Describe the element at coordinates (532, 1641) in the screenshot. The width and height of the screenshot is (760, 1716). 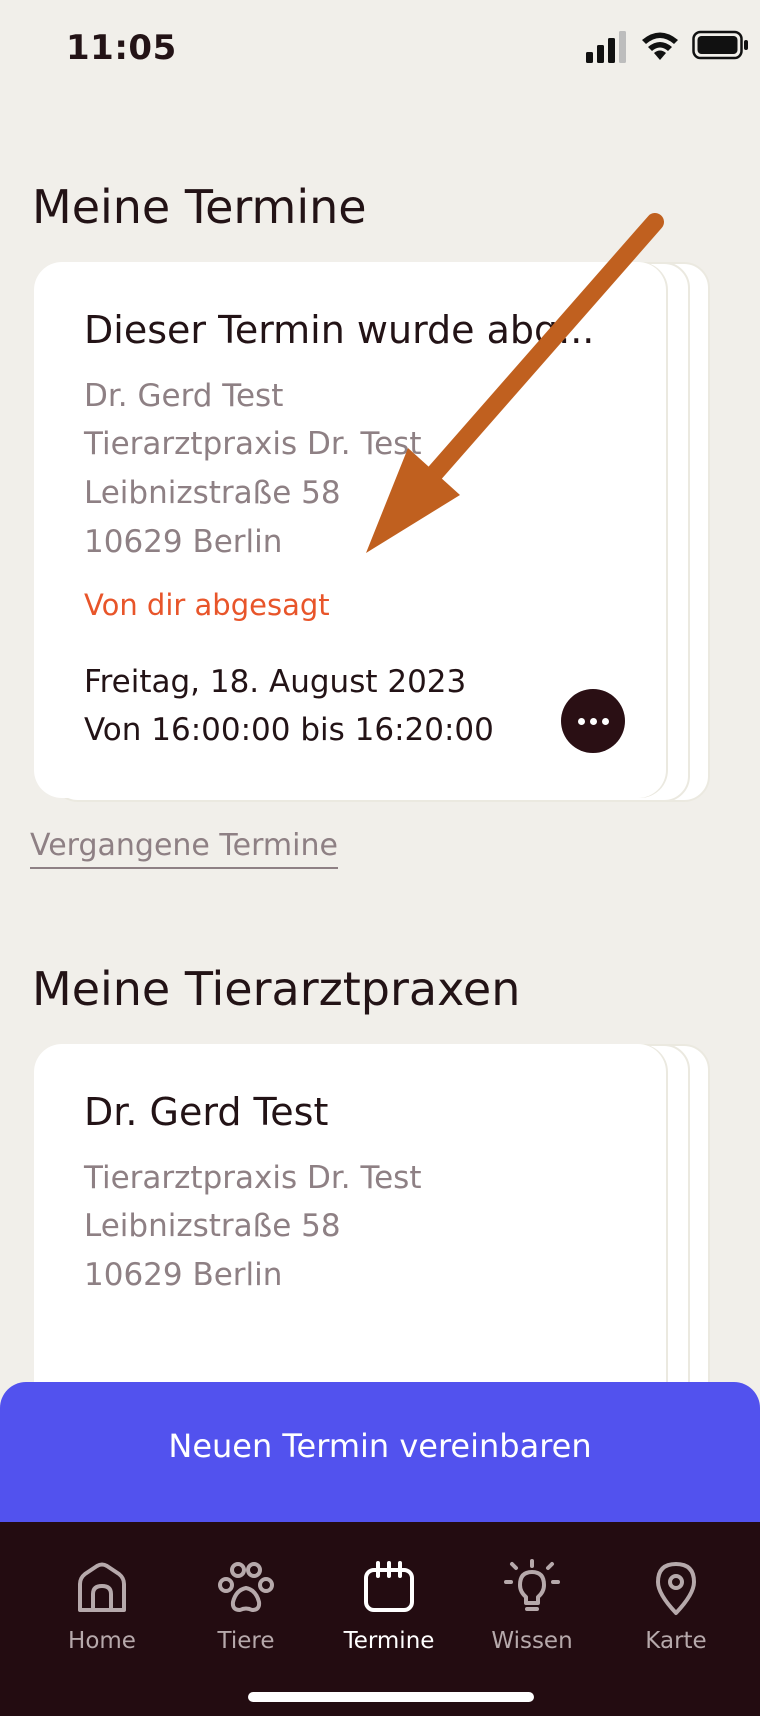
I see `tab-label: Wissen` at that location.